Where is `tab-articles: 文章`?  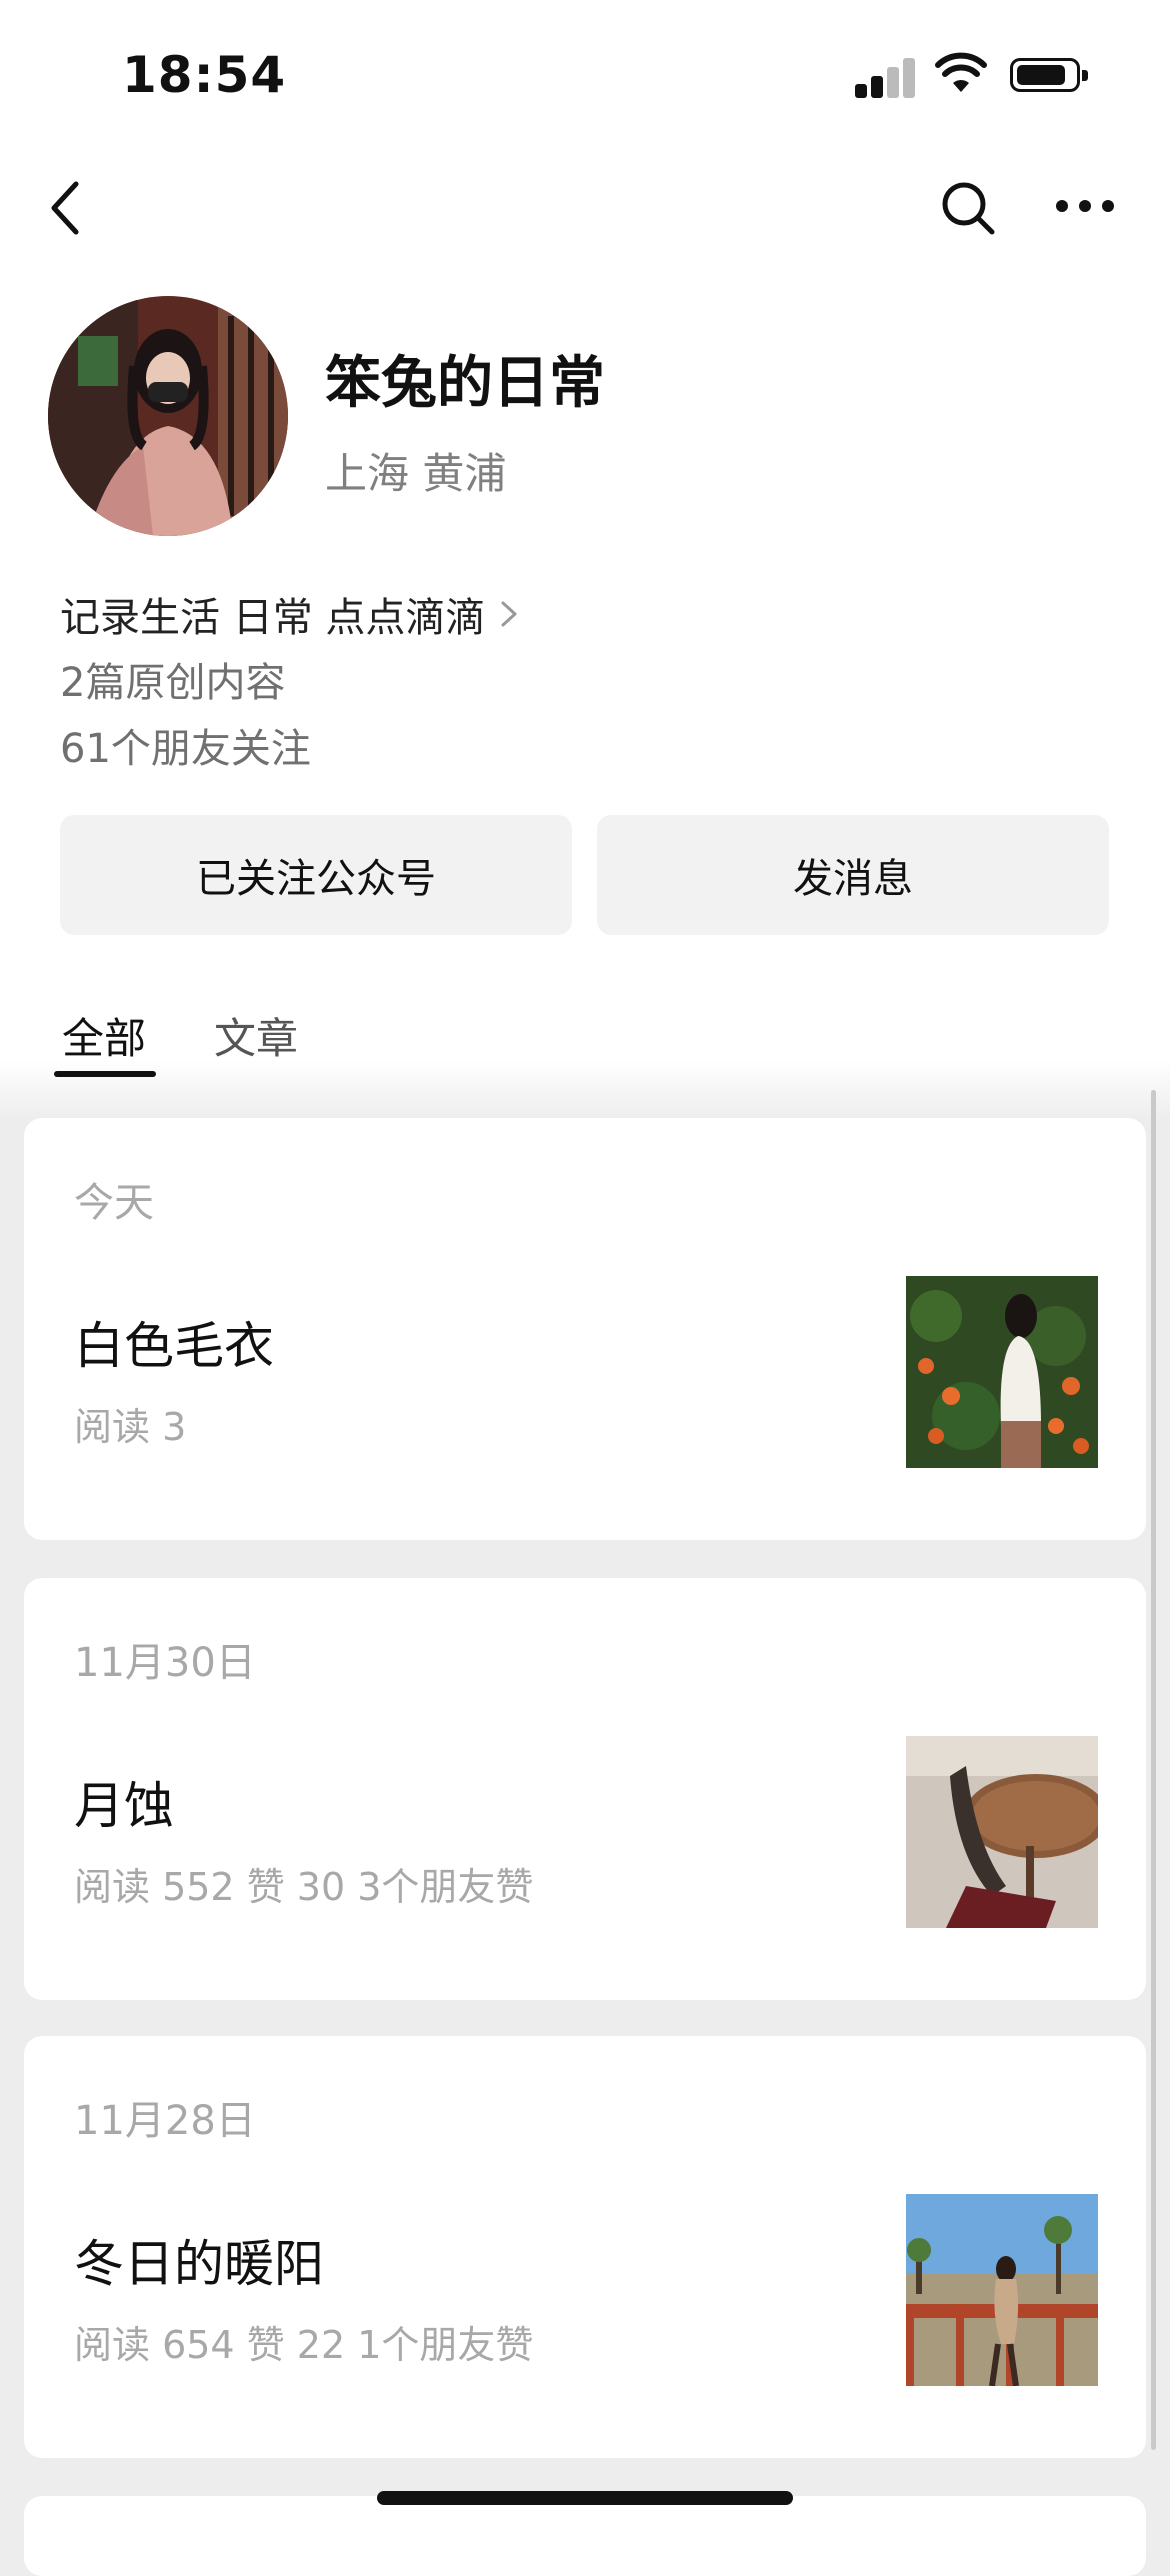
tab-articles: 文章 is located at coordinates (256, 1035).